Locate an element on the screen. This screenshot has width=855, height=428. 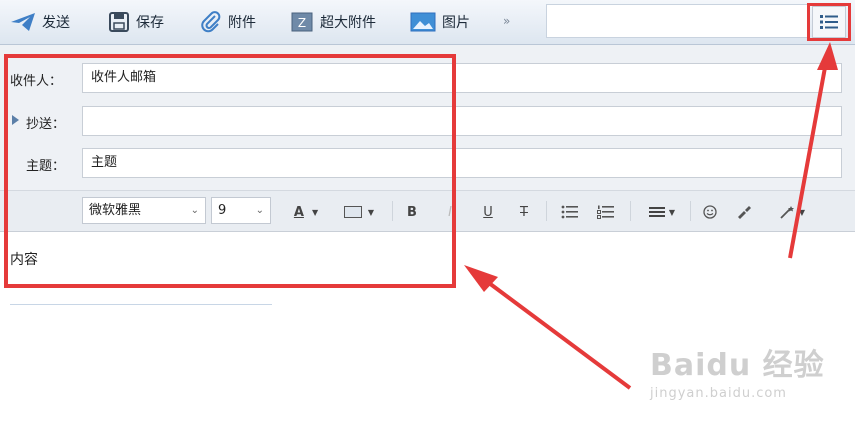
image-label: 图片 is located at coordinates (456, 23).